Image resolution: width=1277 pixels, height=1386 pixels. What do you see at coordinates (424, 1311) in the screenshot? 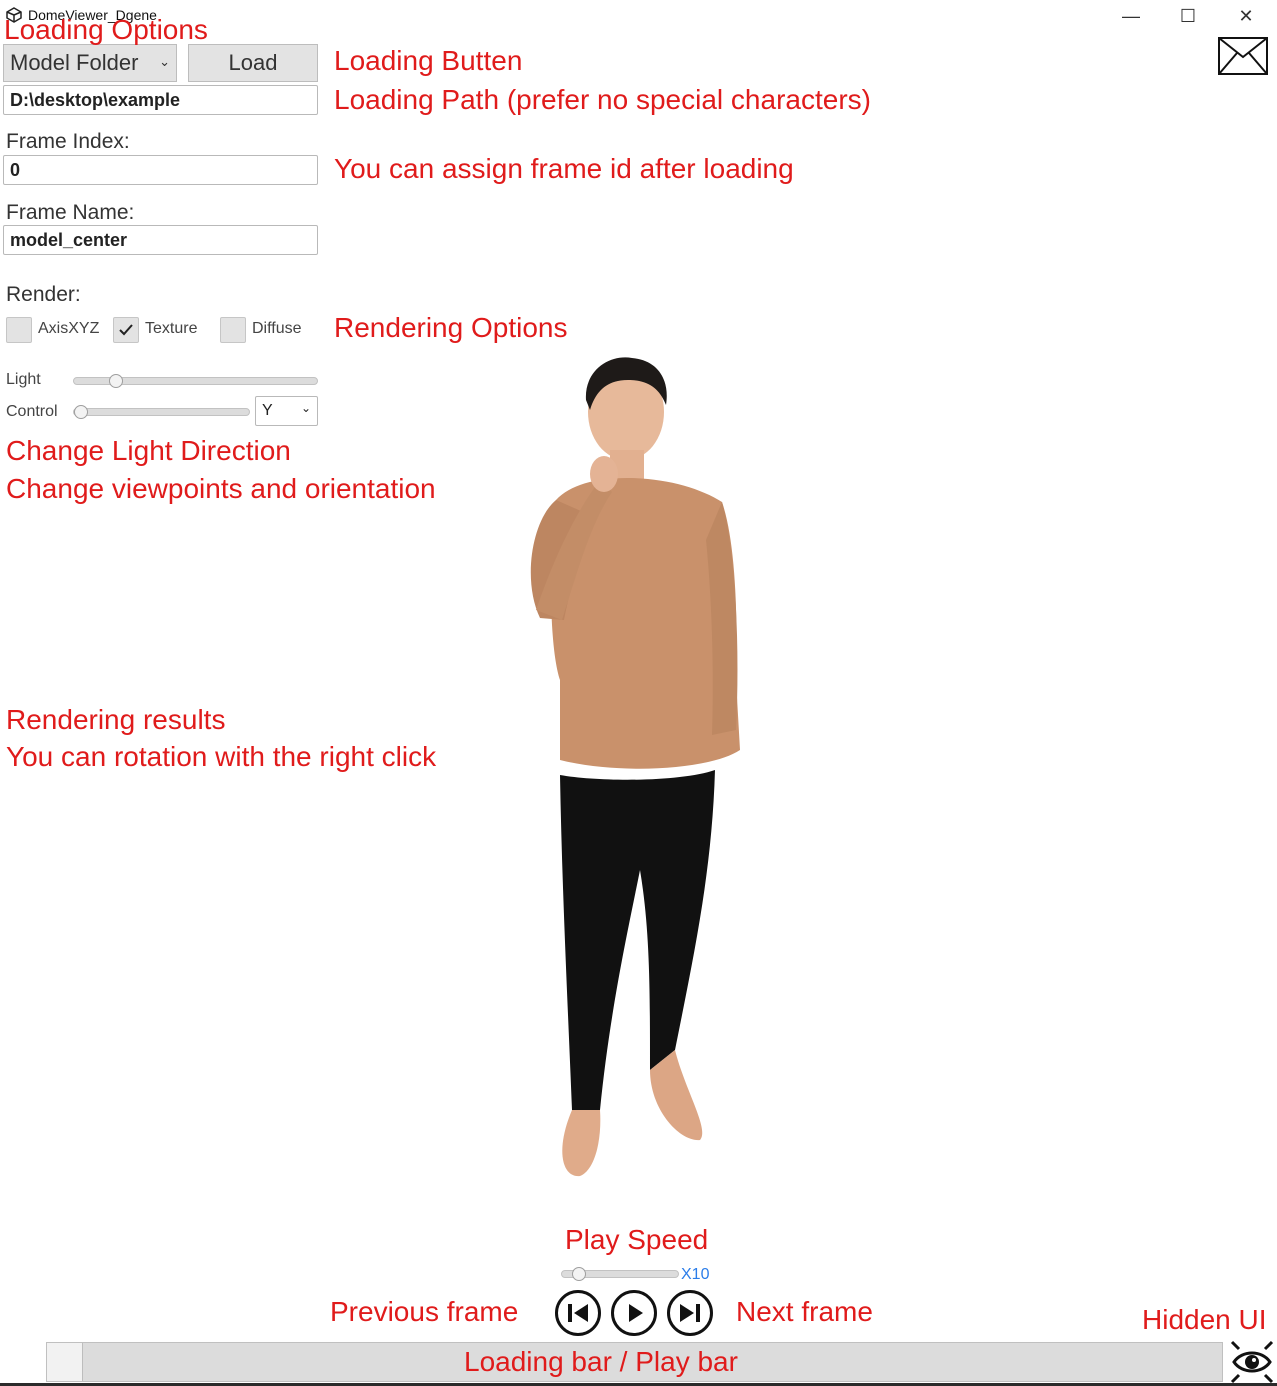
I see `annotation-previous-frame: Previous frame` at bounding box center [424, 1311].